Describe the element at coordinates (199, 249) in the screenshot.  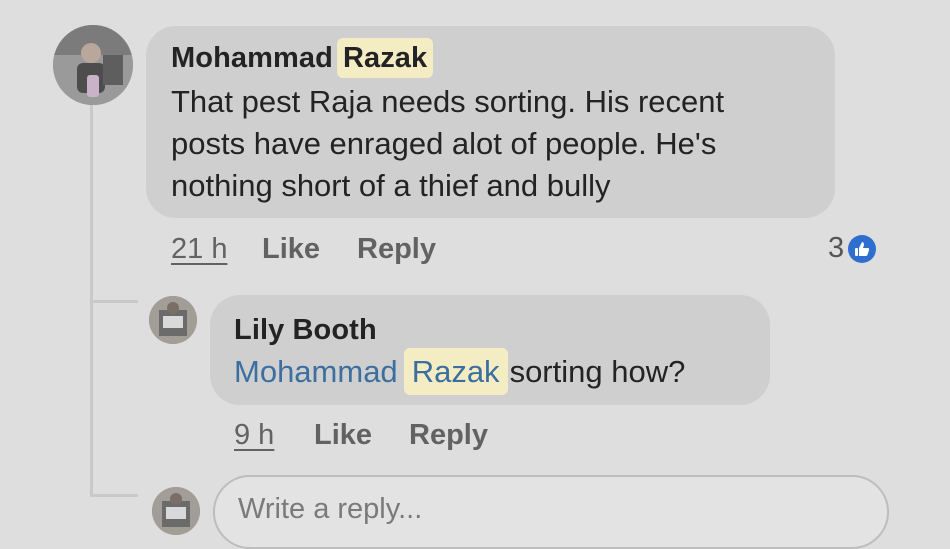
I see `comment-timestamp: 21 h` at that location.